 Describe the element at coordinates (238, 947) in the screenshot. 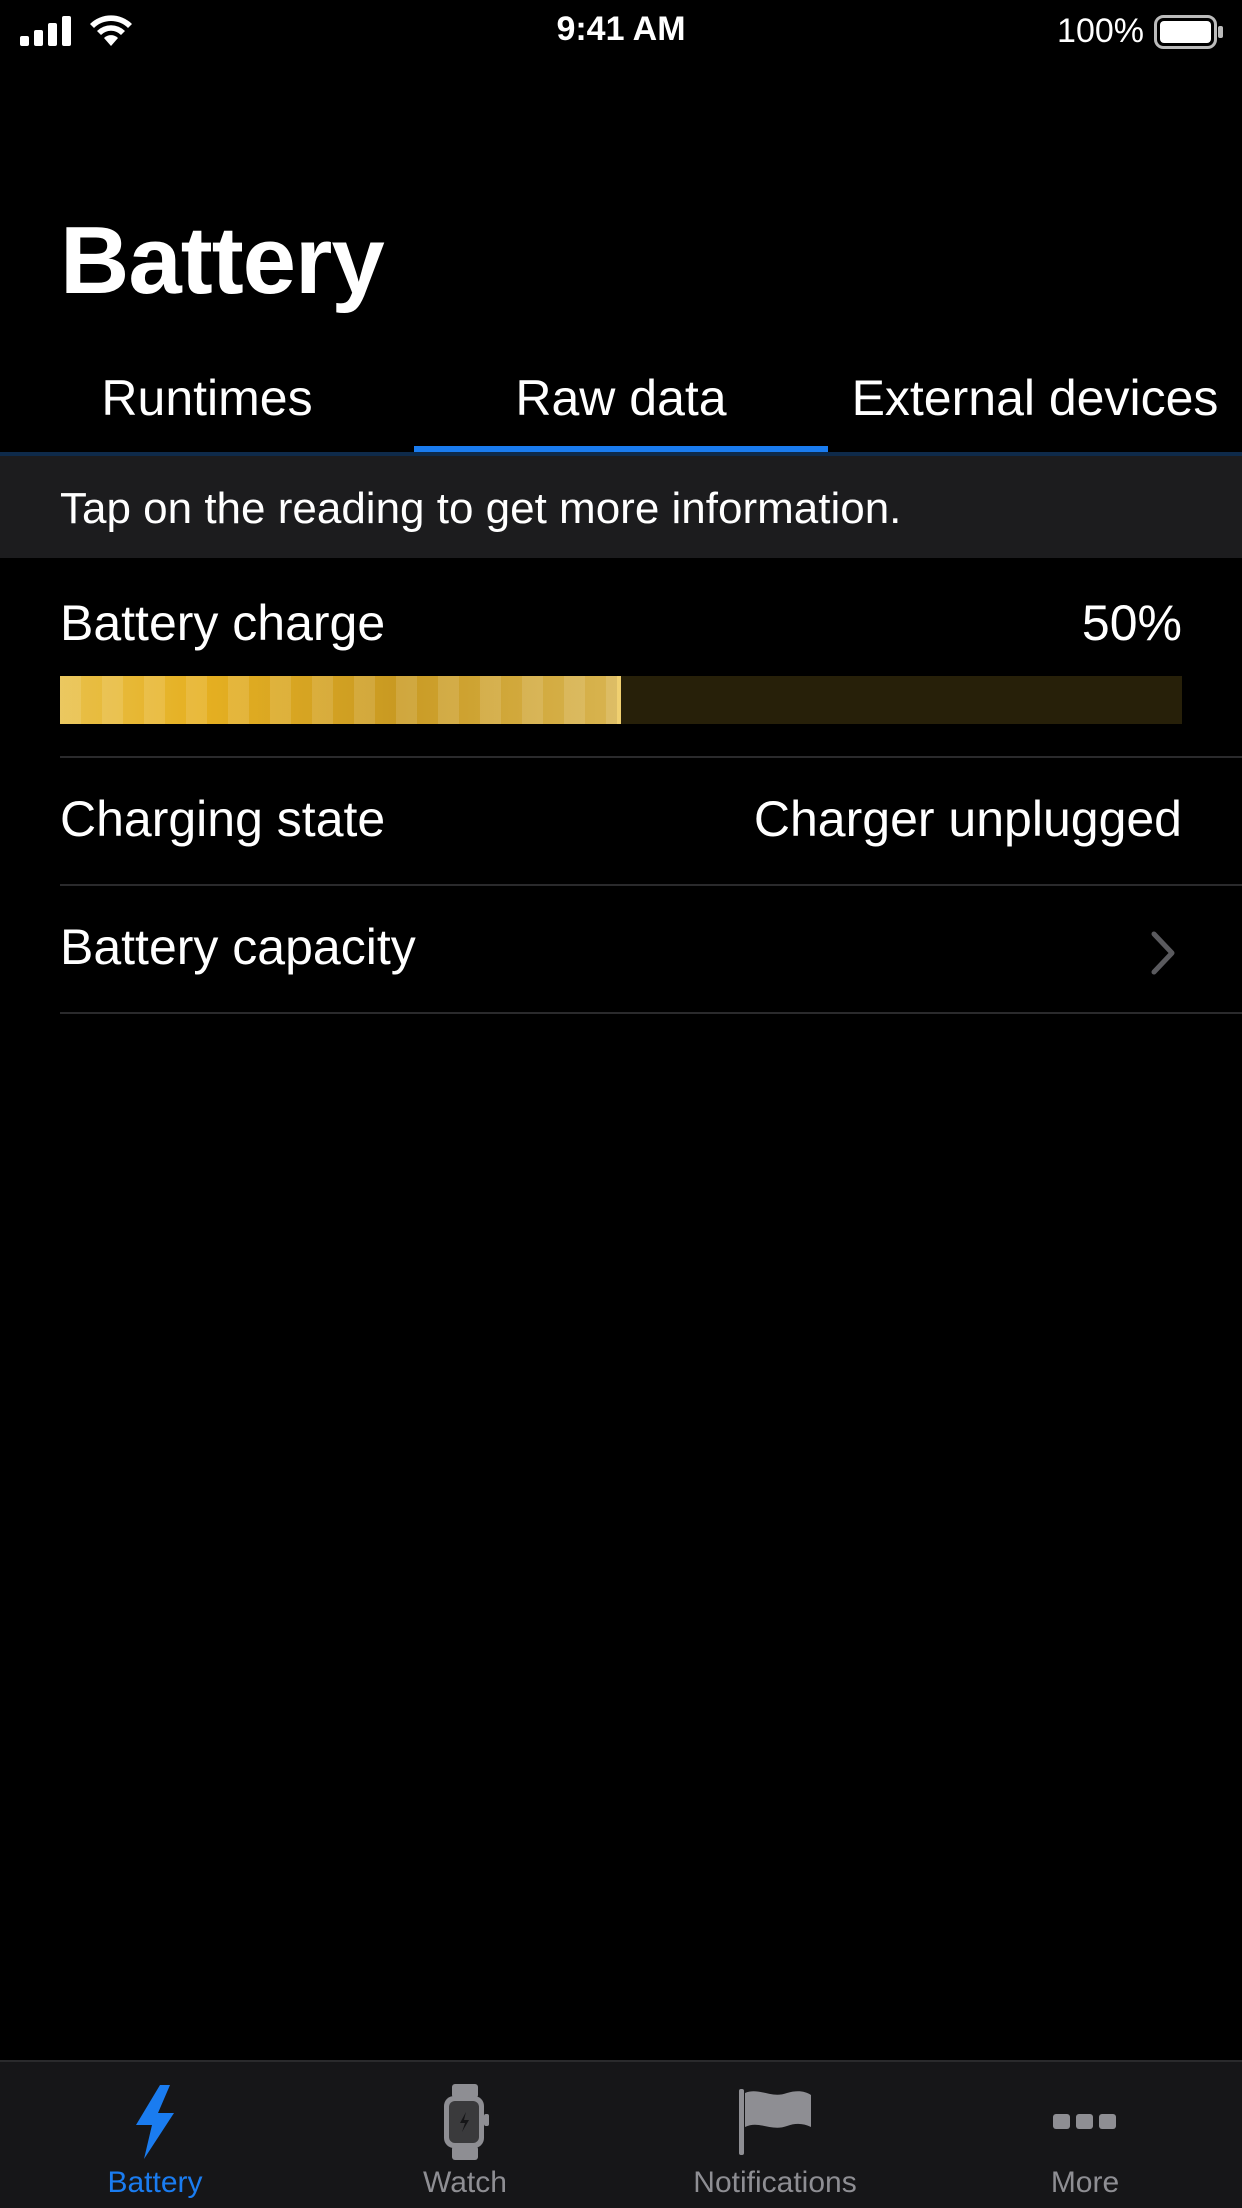

I see `battery-capacity-label: Battery capacity` at that location.